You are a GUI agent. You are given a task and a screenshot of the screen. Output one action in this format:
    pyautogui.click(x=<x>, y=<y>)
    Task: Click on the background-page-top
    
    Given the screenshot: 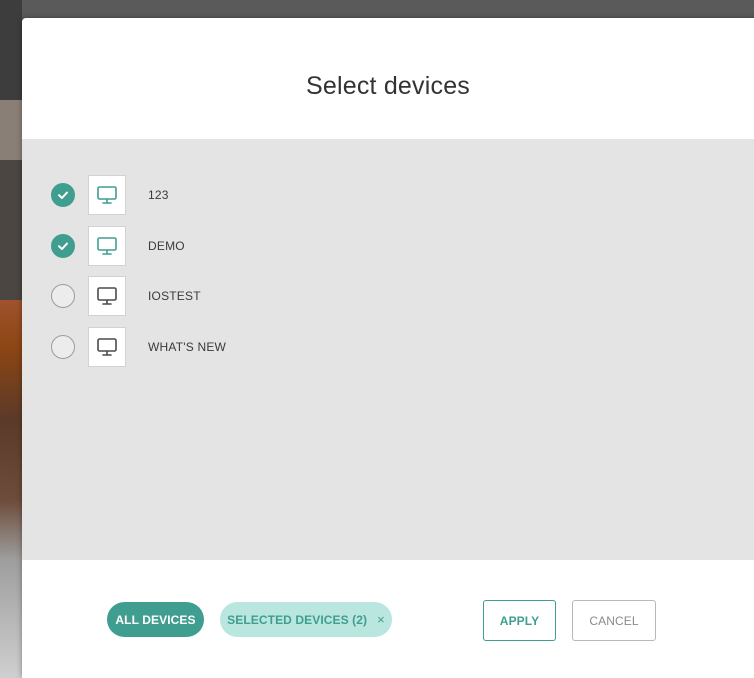 What is the action you would take?
    pyautogui.click(x=377, y=10)
    